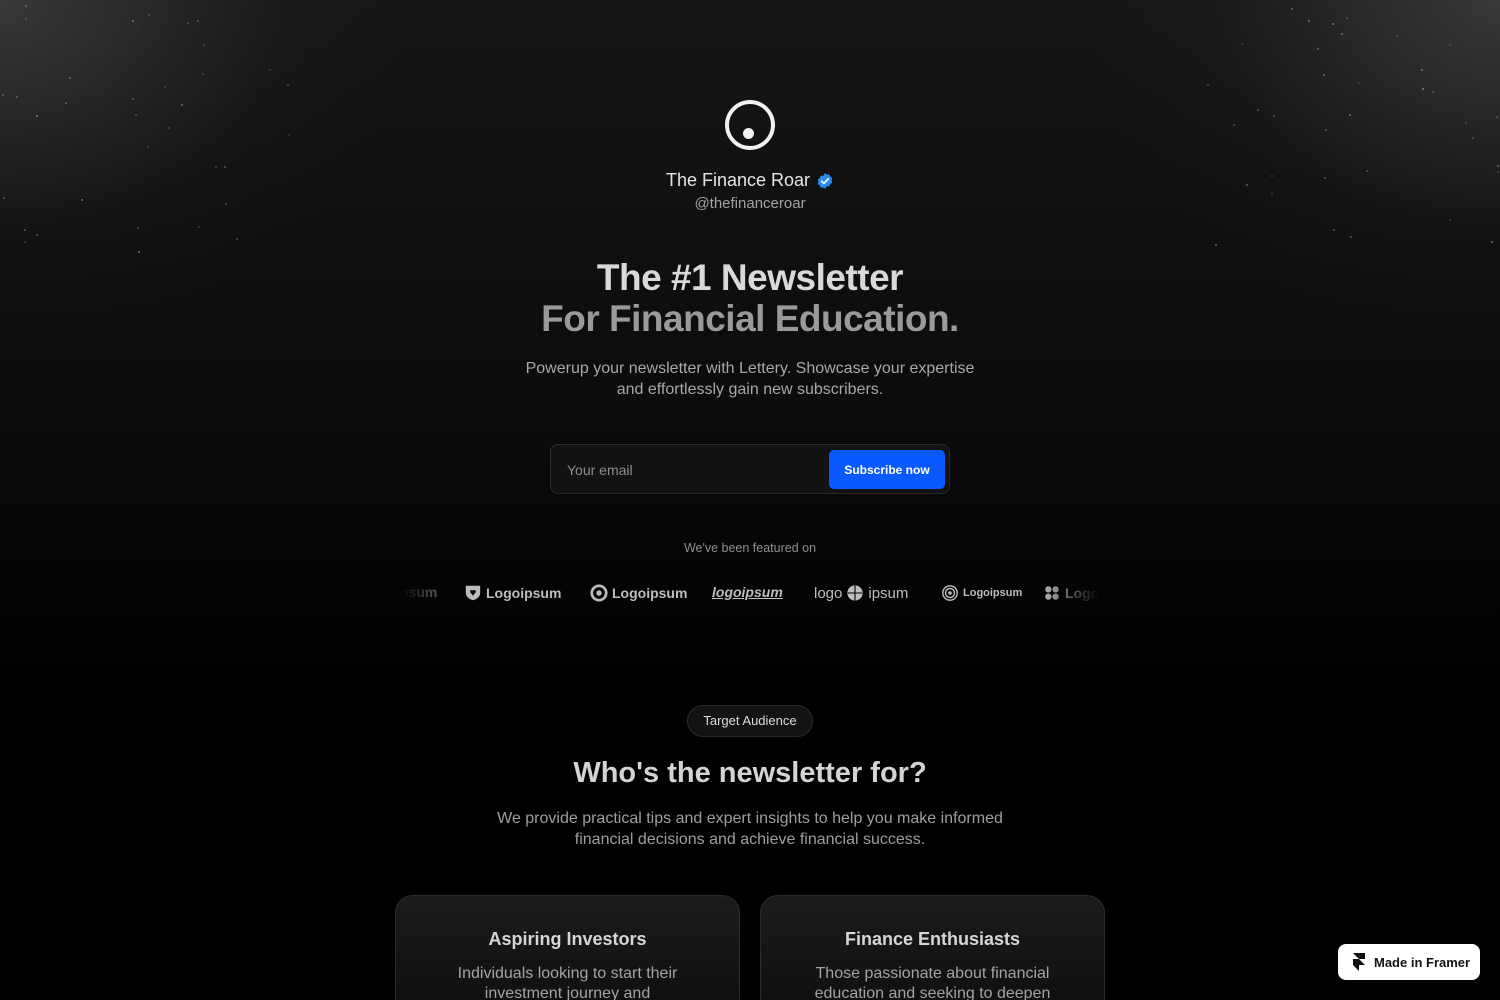 This screenshot has height=1000, width=1500. I want to click on logo-prefix: logo, so click(828, 593).